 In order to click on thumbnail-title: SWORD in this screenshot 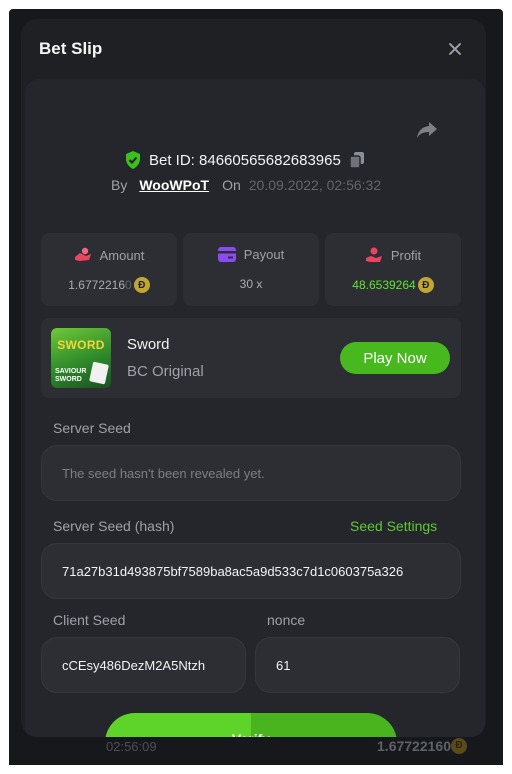, I will do `click(81, 345)`.